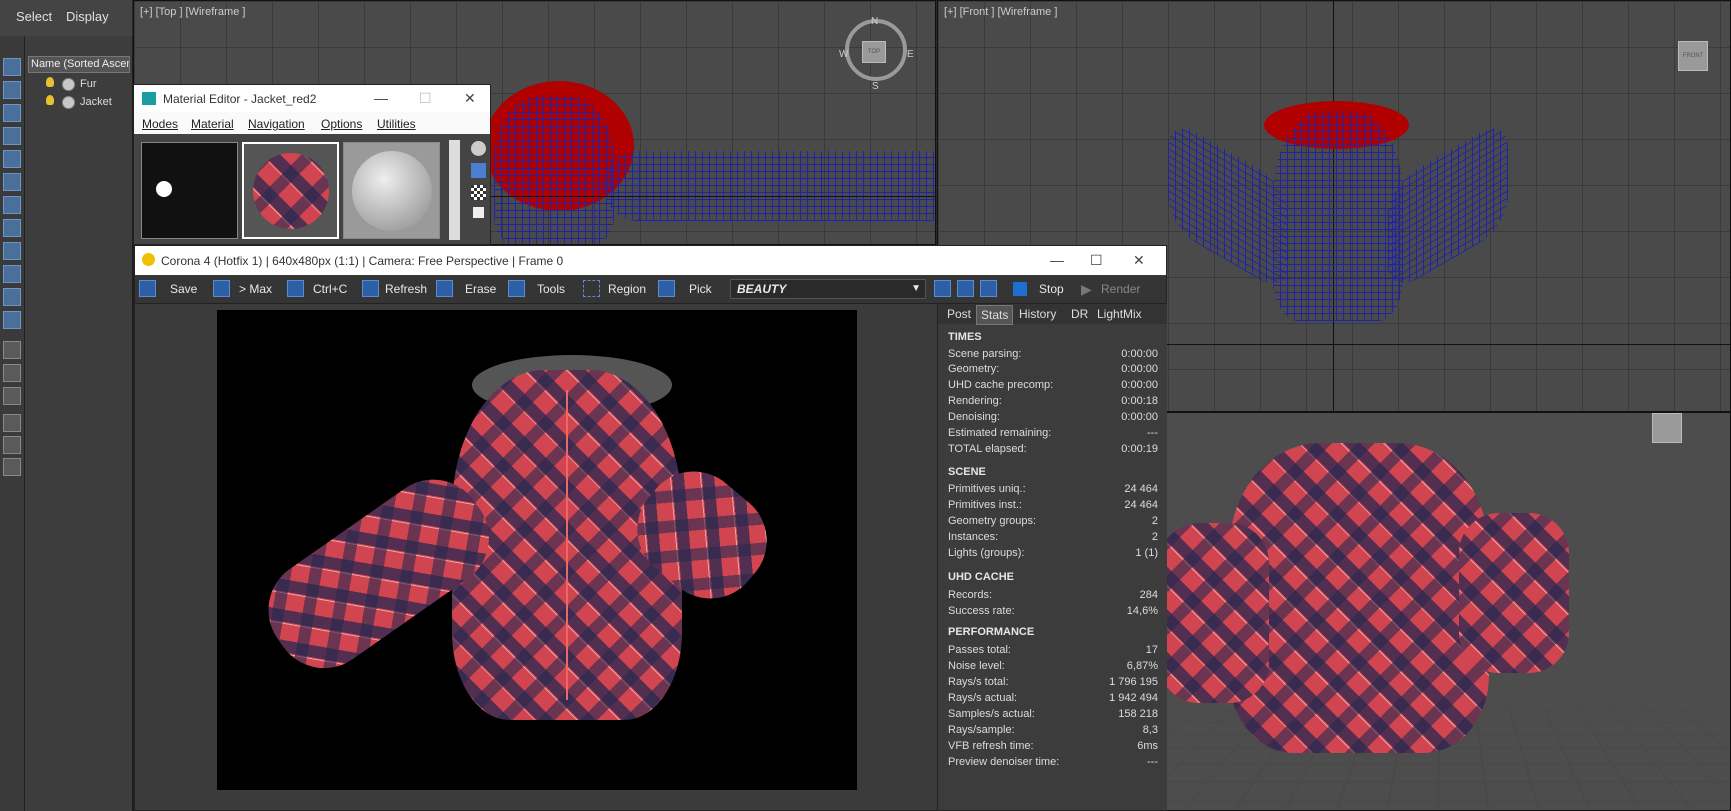 The width and height of the screenshot is (1731, 811). Describe the element at coordinates (87, 16) in the screenshot. I see `menu-display: Display` at that location.